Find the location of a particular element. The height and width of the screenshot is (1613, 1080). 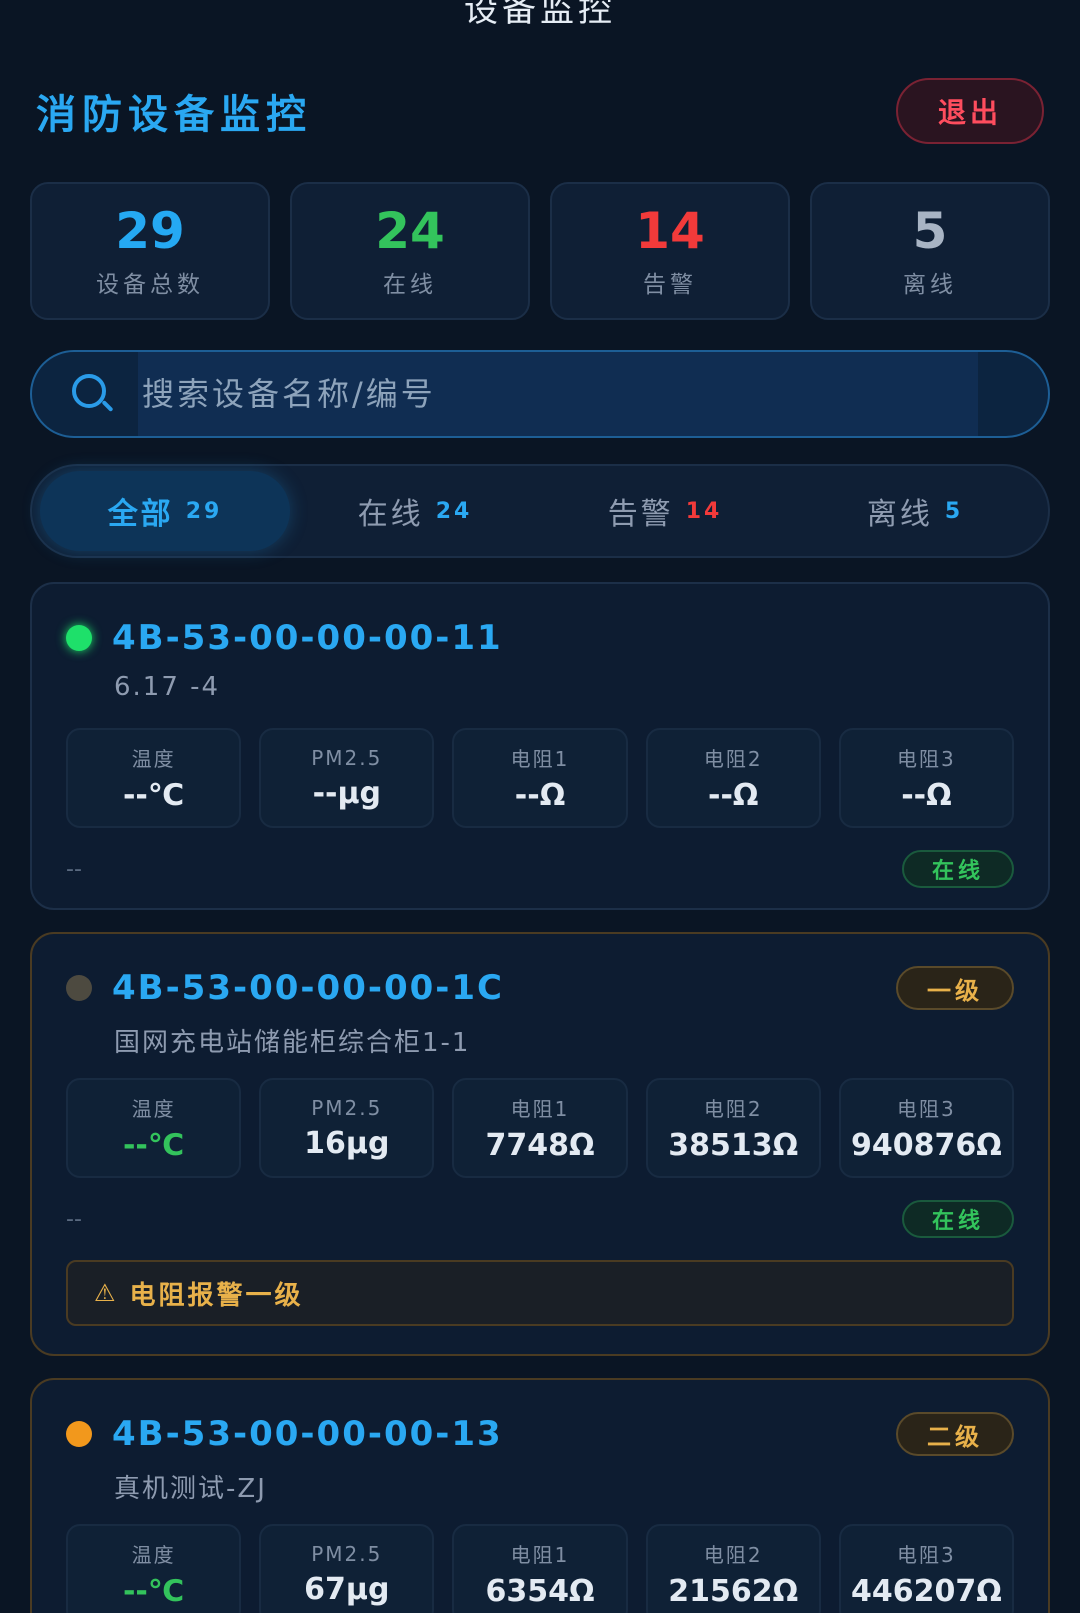

stat-alarm: 14 告警 is located at coordinates (670, 251).